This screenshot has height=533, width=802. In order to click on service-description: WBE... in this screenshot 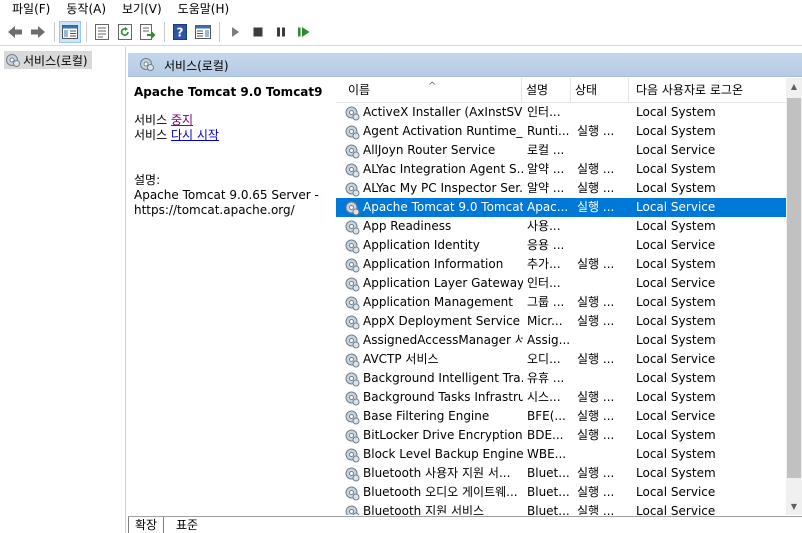, I will do `click(547, 454)`.